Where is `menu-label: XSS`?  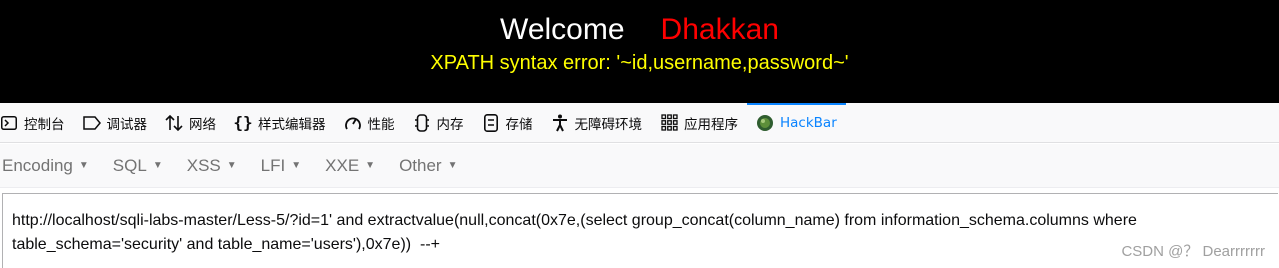 menu-label: XSS is located at coordinates (203, 165).